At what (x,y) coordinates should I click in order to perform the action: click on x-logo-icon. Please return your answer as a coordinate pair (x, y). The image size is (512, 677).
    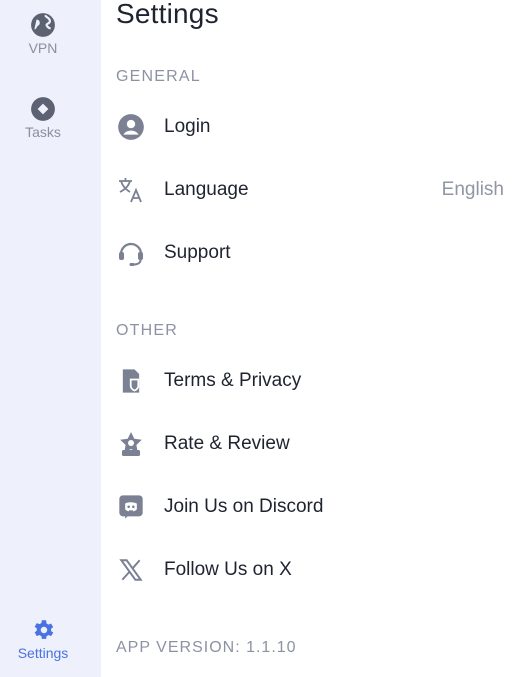
    Looking at the image, I should click on (131, 570).